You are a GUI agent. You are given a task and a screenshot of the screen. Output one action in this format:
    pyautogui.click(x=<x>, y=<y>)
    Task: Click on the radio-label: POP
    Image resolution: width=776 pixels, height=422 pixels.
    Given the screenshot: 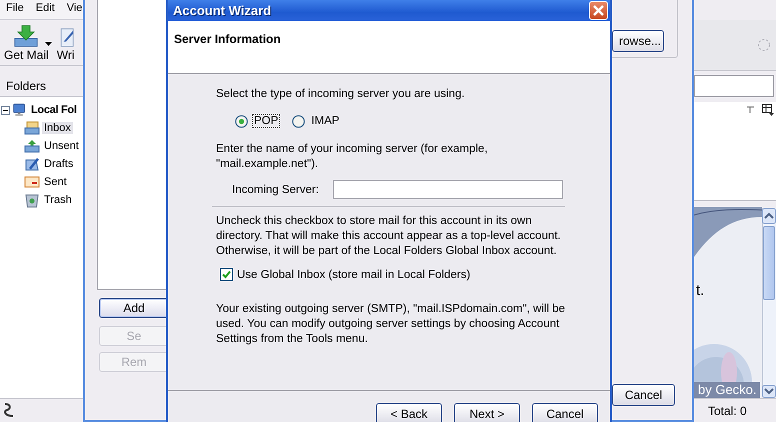 What is the action you would take?
    pyautogui.click(x=266, y=121)
    